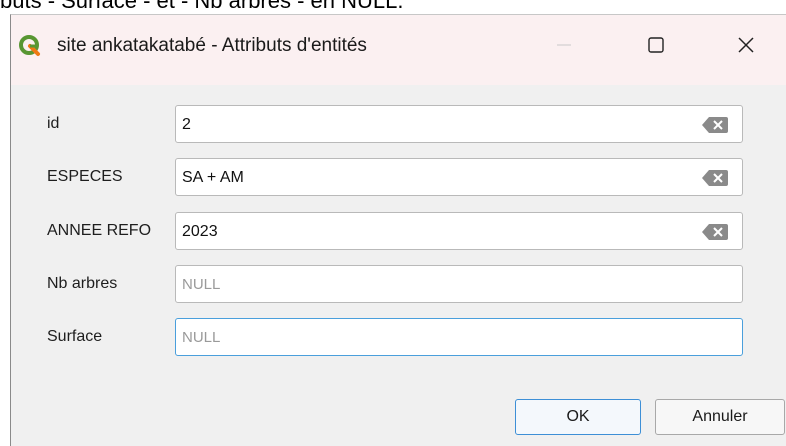 This screenshot has width=786, height=446. I want to click on field-value-id: 2, so click(186, 125).